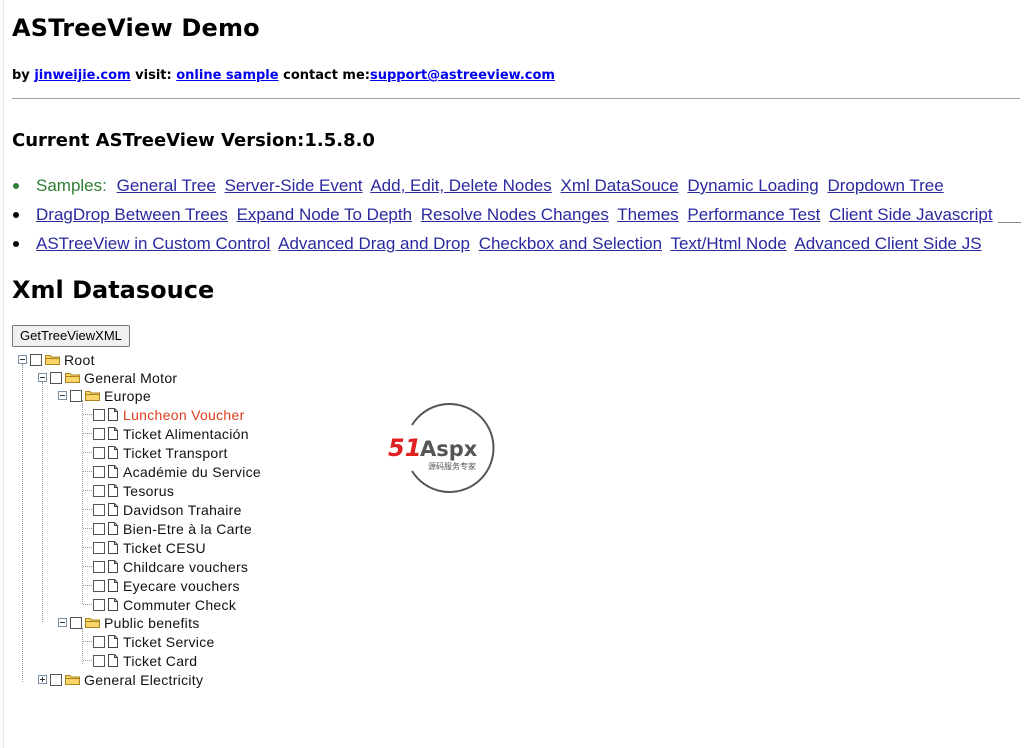 This screenshot has height=748, width=1031. I want to click on get-treeview-xml-button: GetTreeViewXML, so click(71, 336).